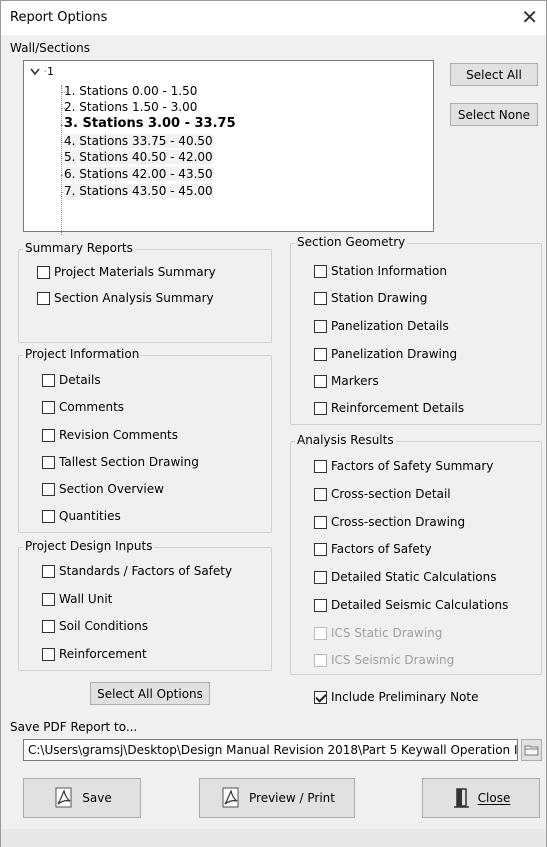  I want to click on wall-sections-label: Wall/Sections, so click(50, 48).